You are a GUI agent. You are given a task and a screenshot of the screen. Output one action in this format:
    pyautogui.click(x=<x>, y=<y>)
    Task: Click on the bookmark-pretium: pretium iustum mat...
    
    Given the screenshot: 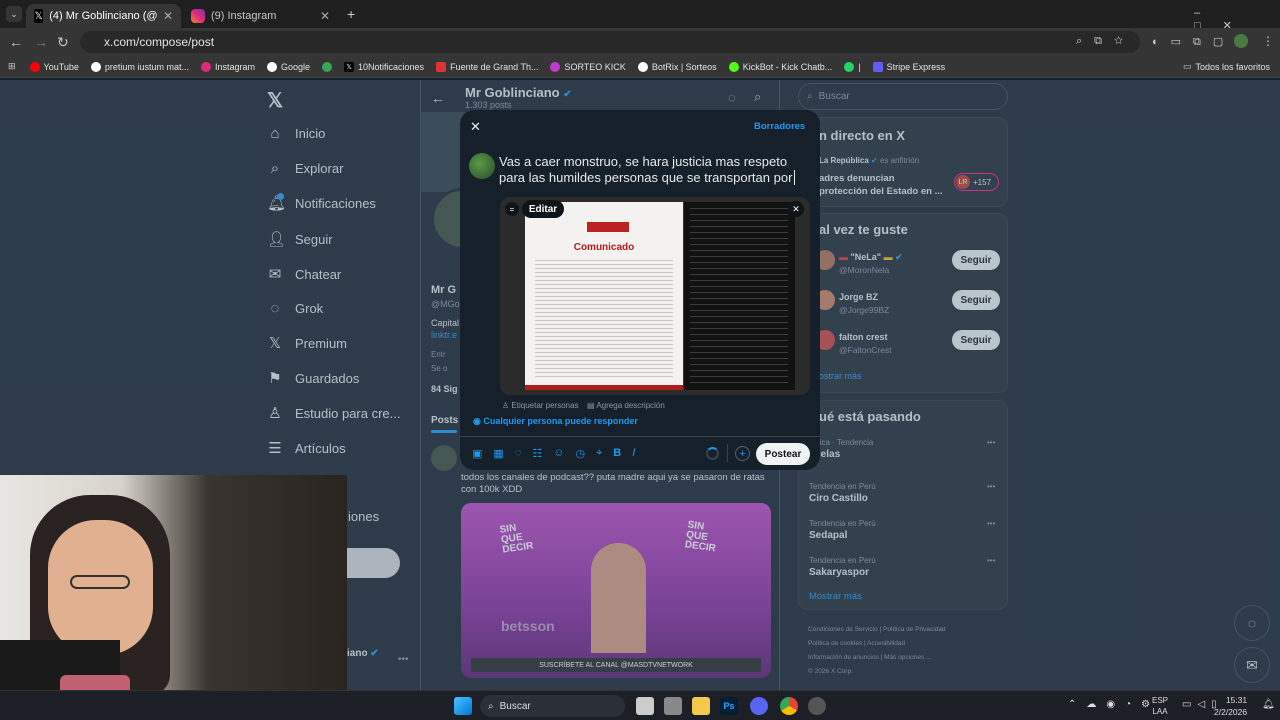 What is the action you would take?
    pyautogui.click(x=139, y=66)
    